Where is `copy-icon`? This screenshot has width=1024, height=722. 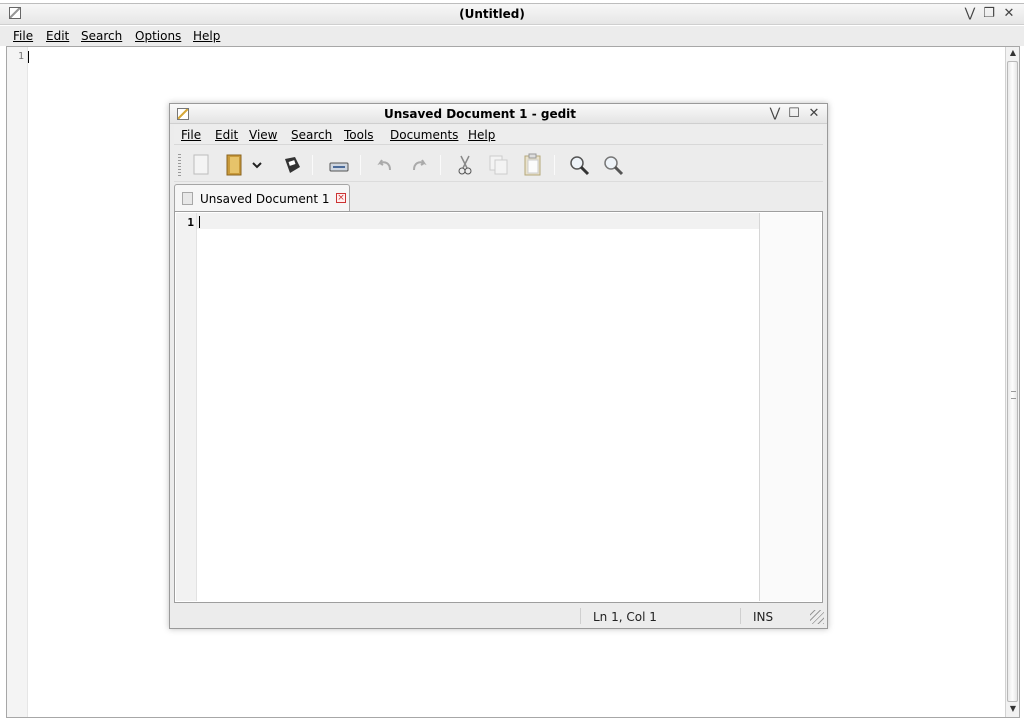
copy-icon is located at coordinates (499, 165).